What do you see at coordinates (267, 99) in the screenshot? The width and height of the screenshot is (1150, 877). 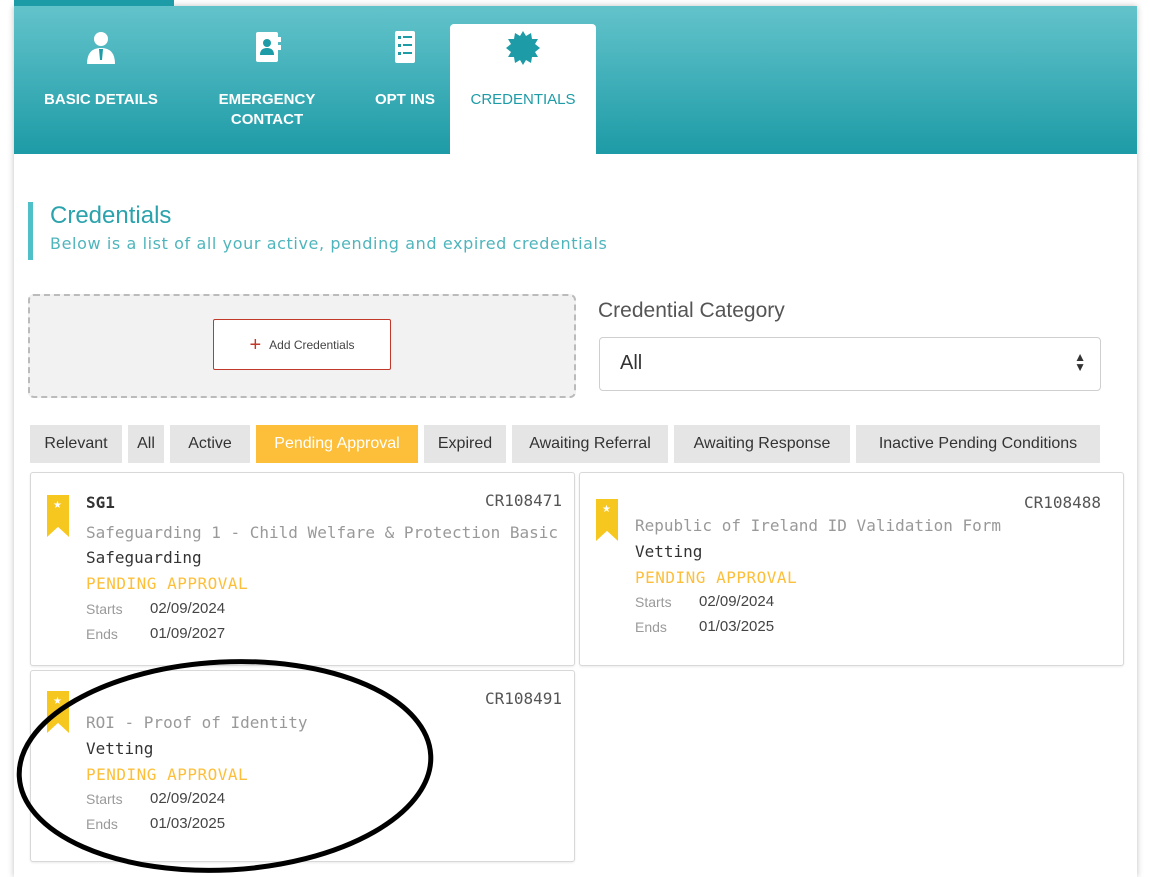 I see `tab-label-line1: EMERGENCY` at bounding box center [267, 99].